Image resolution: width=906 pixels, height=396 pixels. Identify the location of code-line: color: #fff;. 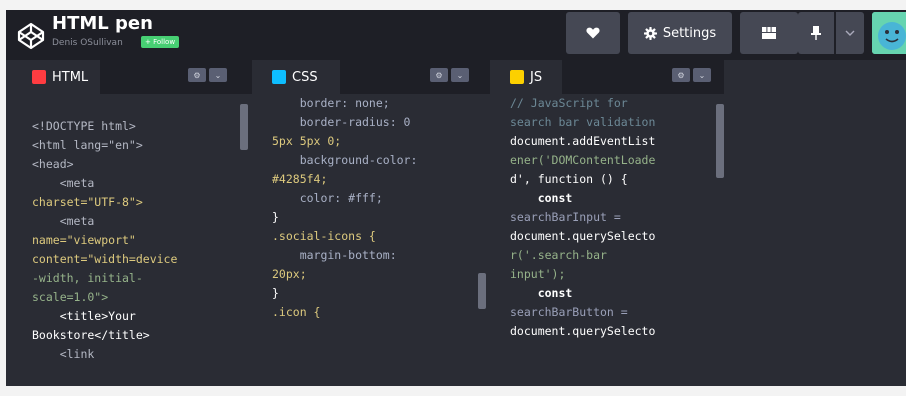
(327, 198).